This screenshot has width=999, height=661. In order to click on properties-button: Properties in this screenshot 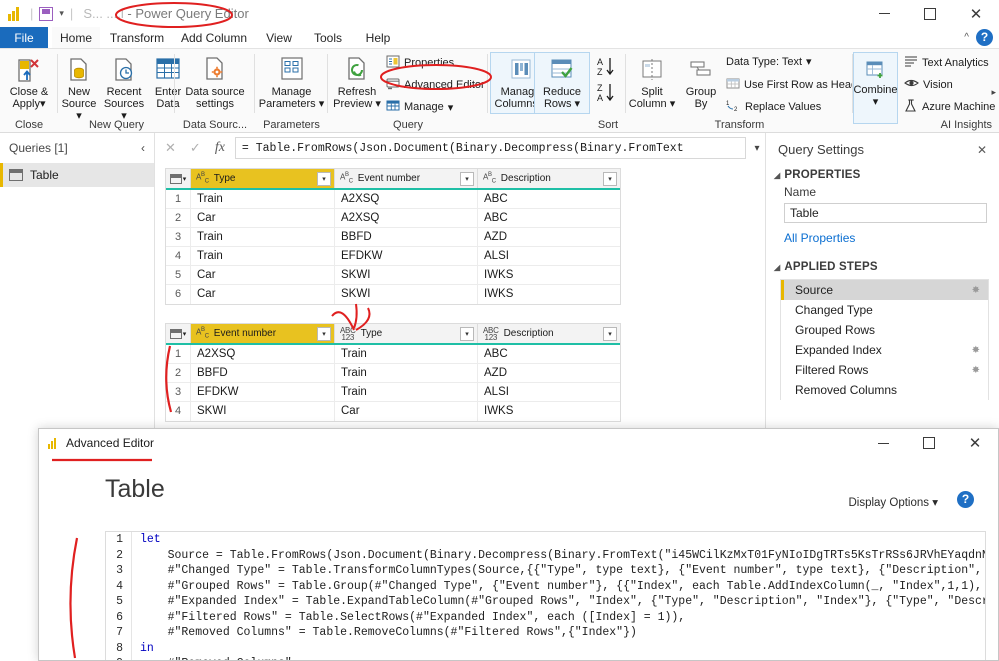, I will do `click(420, 63)`.